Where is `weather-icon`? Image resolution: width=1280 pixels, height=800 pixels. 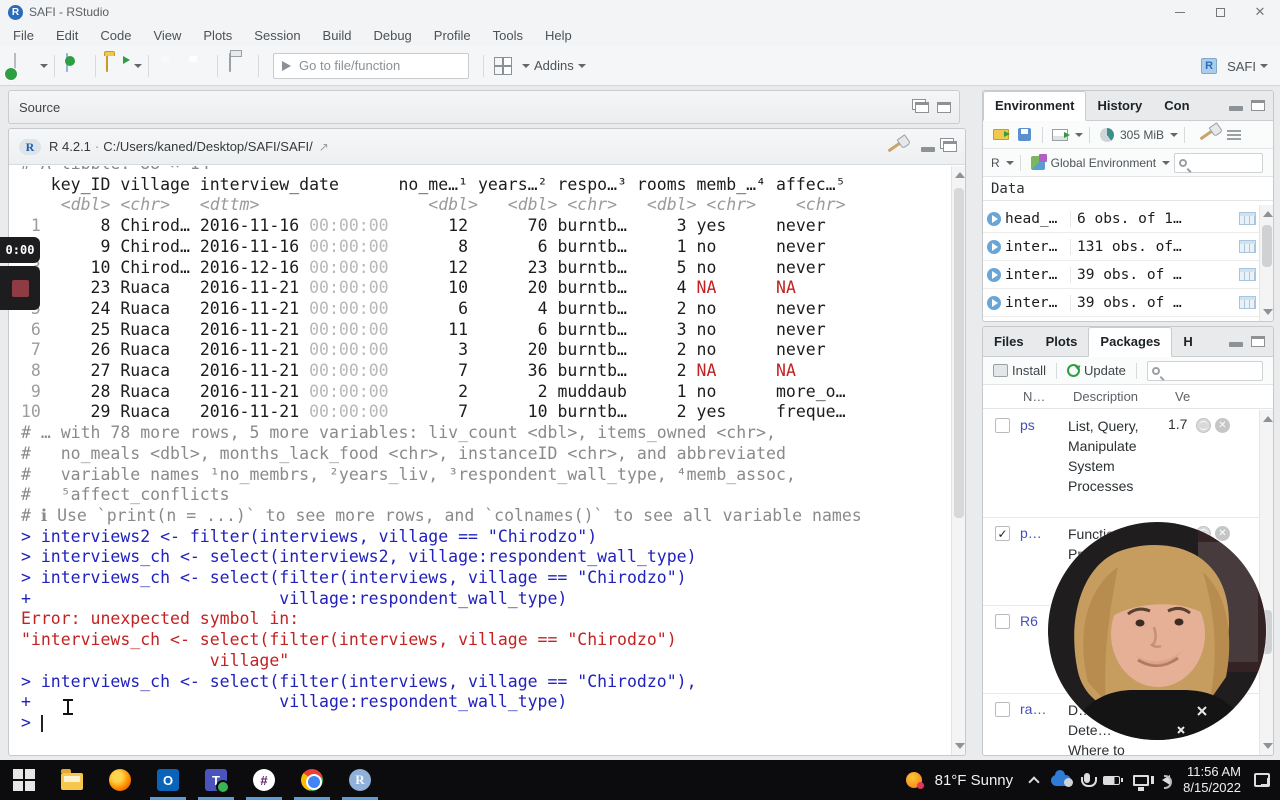 weather-icon is located at coordinates (914, 780).